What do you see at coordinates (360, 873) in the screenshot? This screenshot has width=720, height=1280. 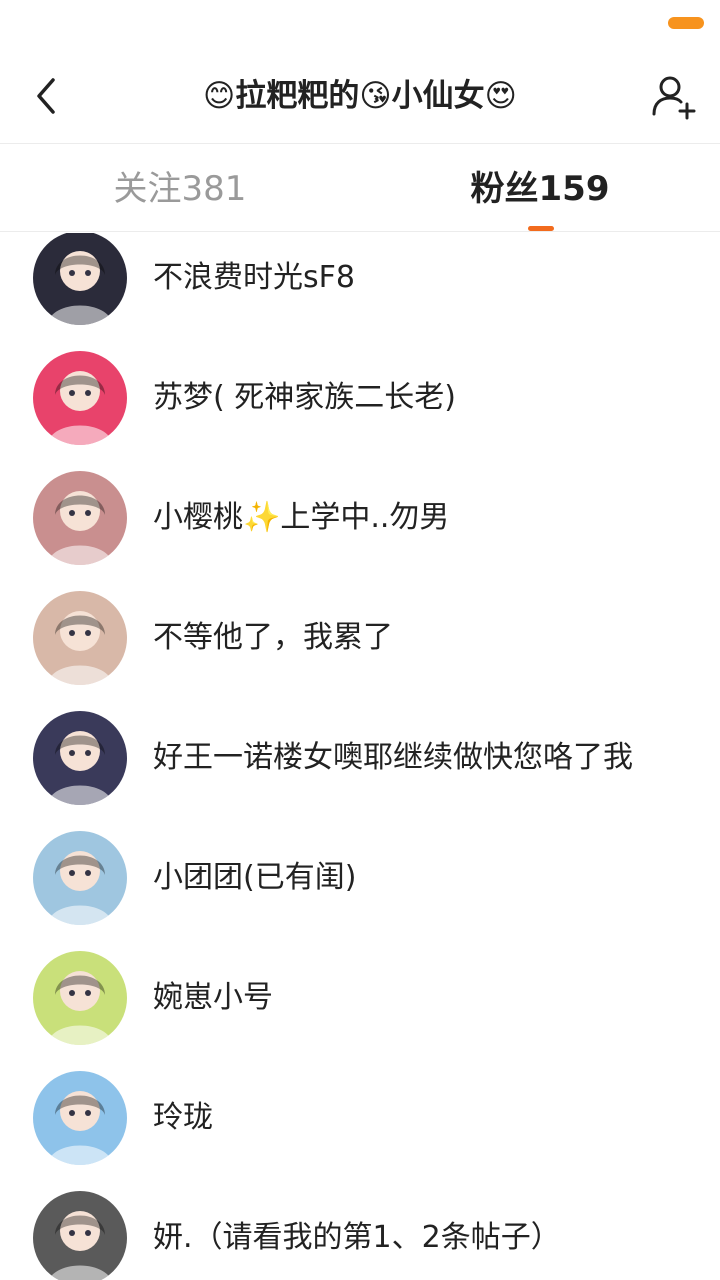 I see `list-item: 小团团(已有闺)` at bounding box center [360, 873].